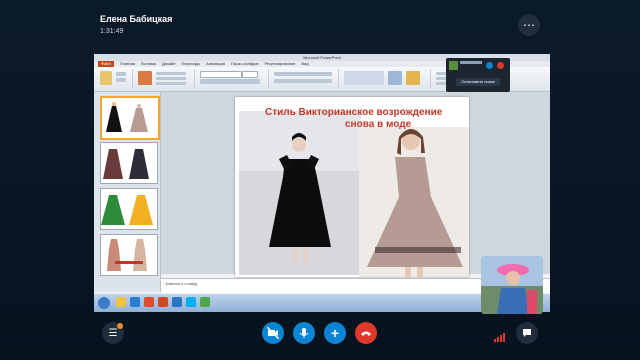 Image resolution: width=640 pixels, height=360 pixels. I want to click on powerpoint-icon, so click(163, 302).